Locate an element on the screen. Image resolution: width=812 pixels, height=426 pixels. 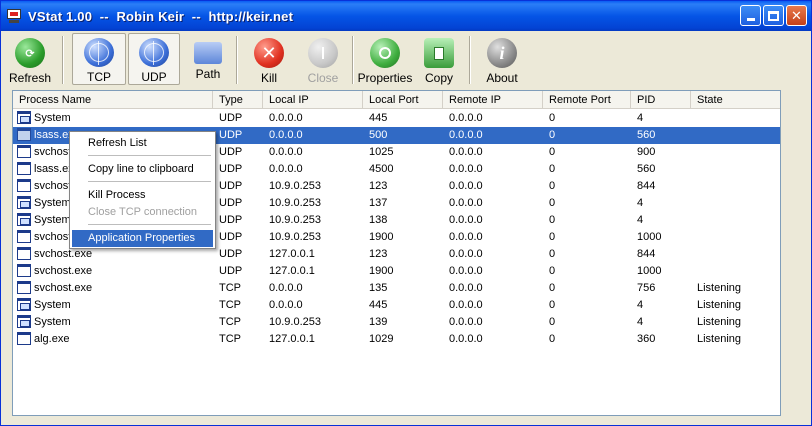
close-window-button: ✕ is located at coordinates (796, 15).